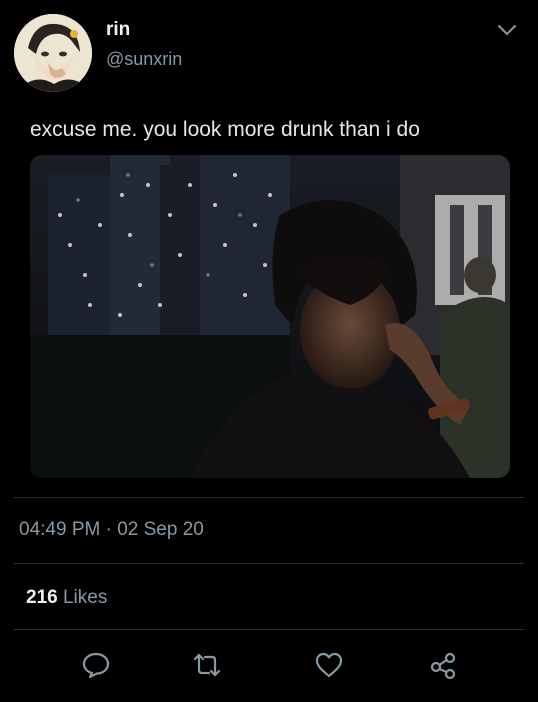 Image resolution: width=538 pixels, height=702 pixels. I want to click on avatar-illustration-icon, so click(53, 53).